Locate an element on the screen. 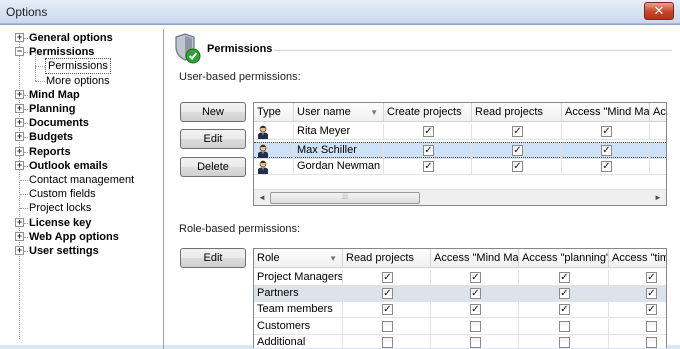  tree-item: + Web App options is located at coordinates (83, 237).